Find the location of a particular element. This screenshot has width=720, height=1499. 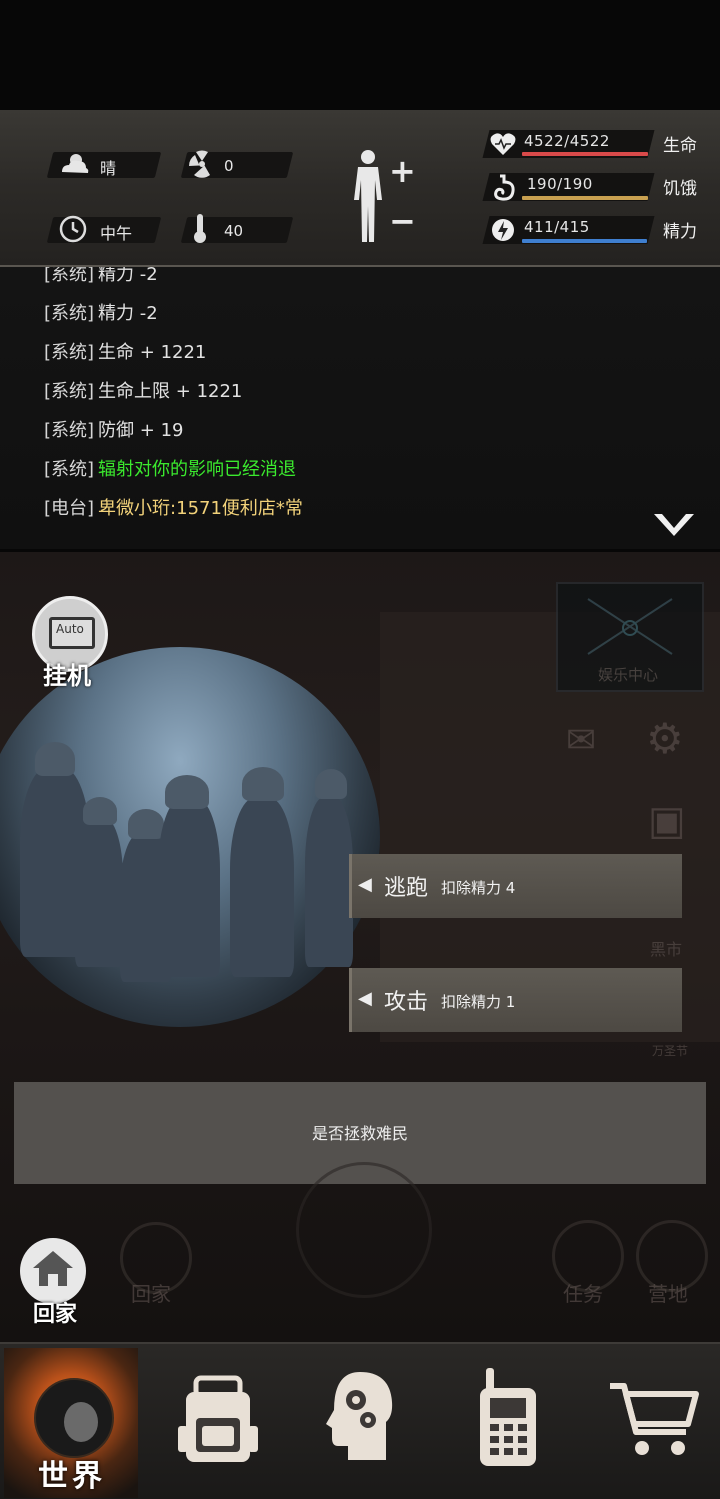

temperature-value: 40 is located at coordinates (234, 231).